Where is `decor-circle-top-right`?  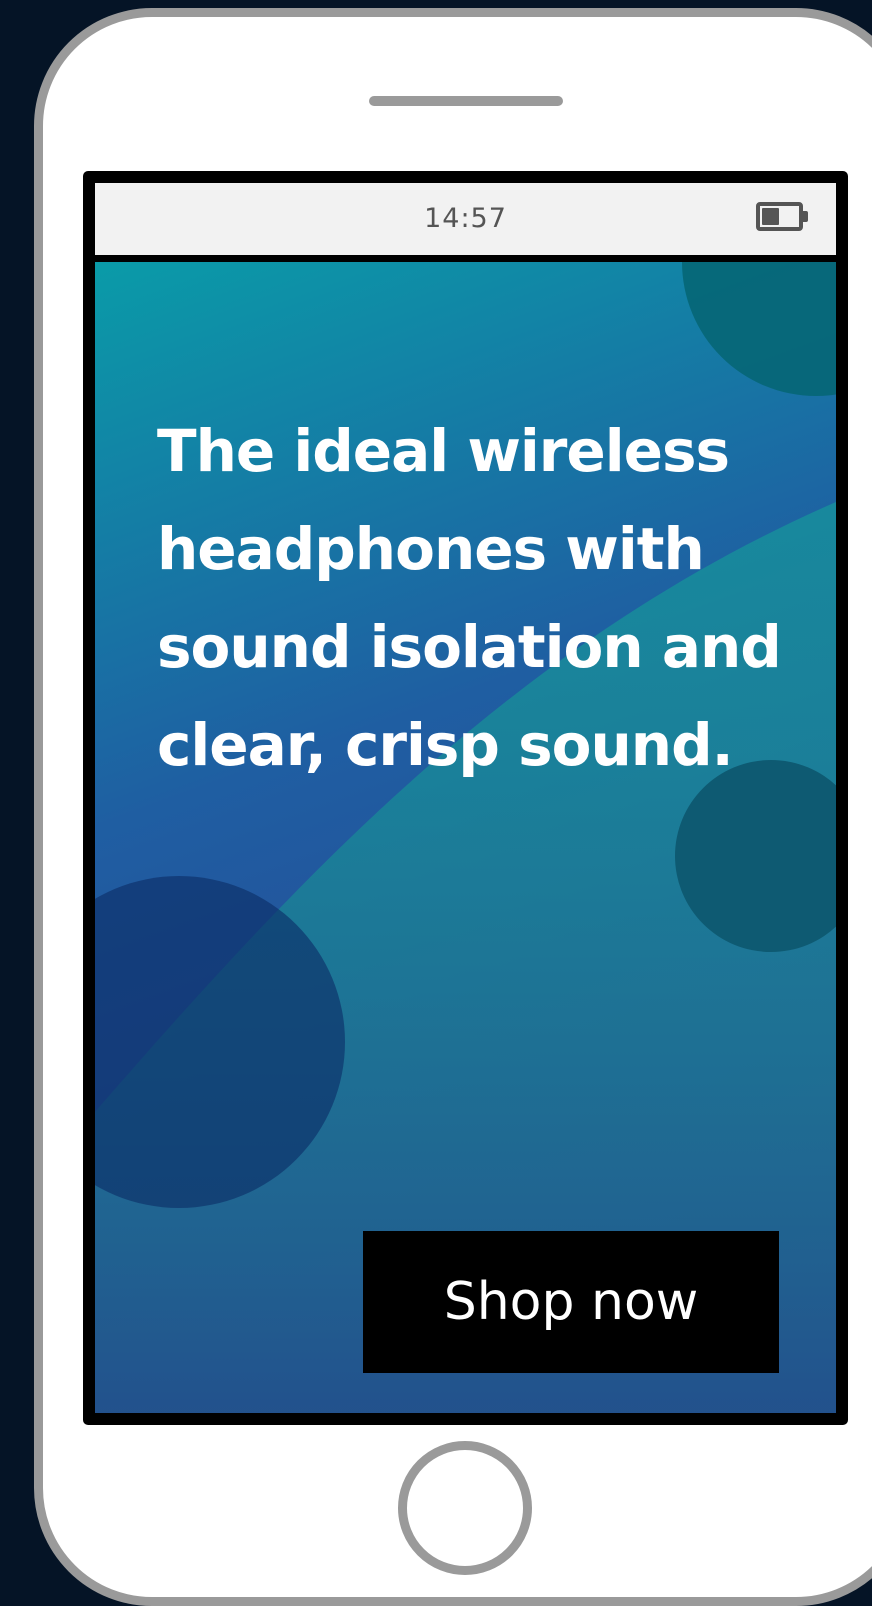
decor-circle-top-right is located at coordinates (759, 329).